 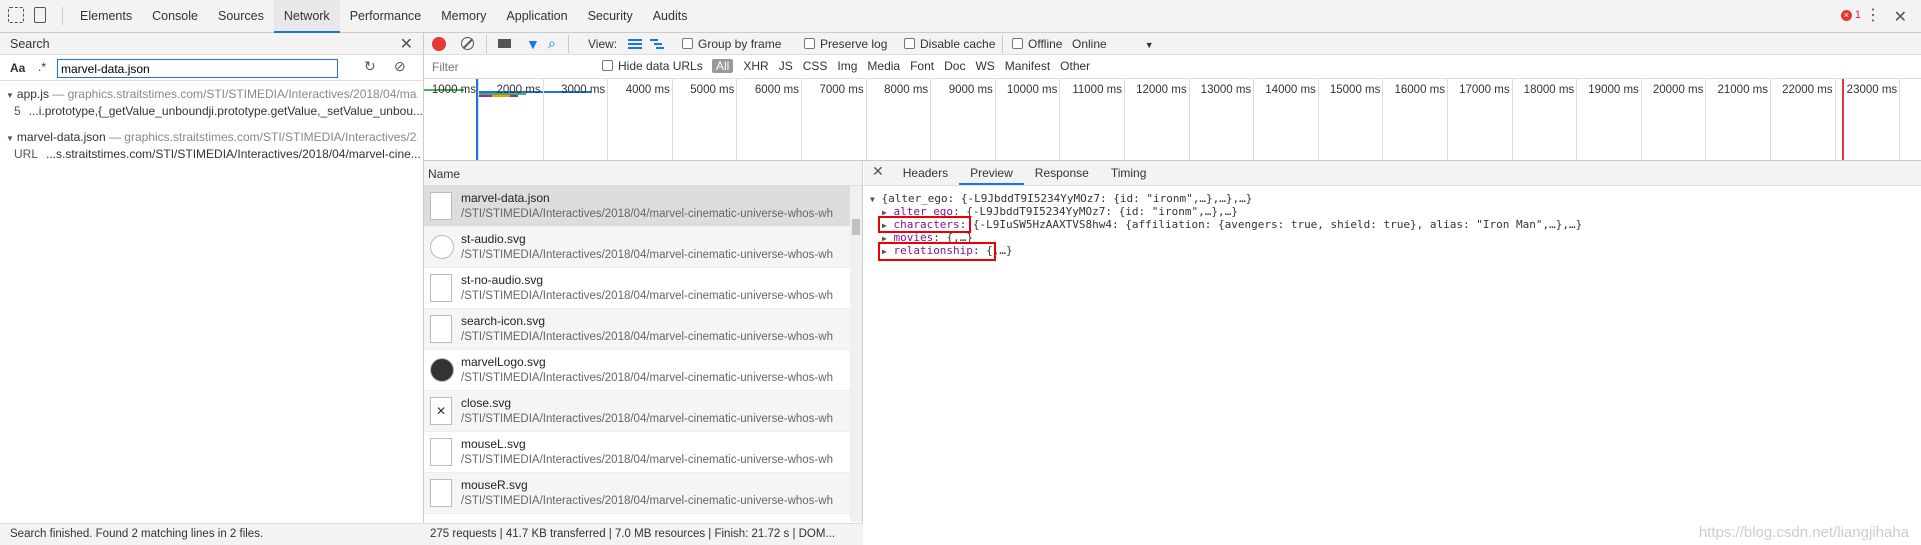 I want to click on refresh-icon: ↻, so click(x=370, y=66).